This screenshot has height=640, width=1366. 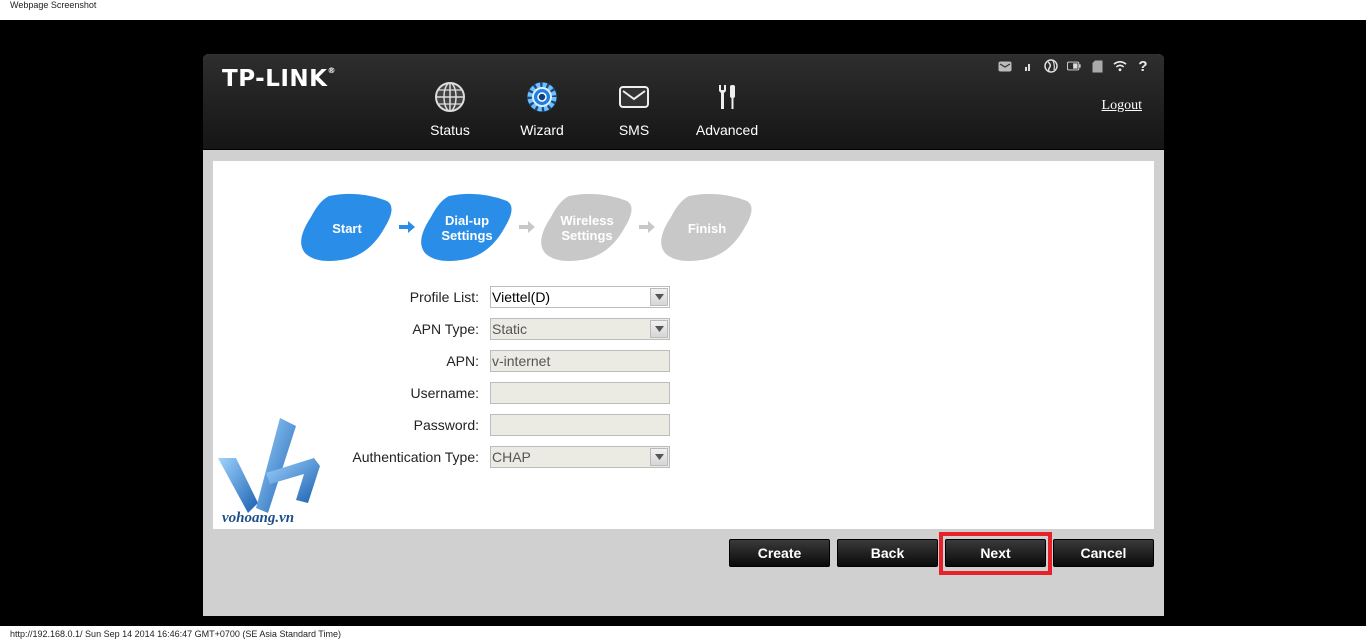 I want to click on username-input, so click(x=580, y=393).